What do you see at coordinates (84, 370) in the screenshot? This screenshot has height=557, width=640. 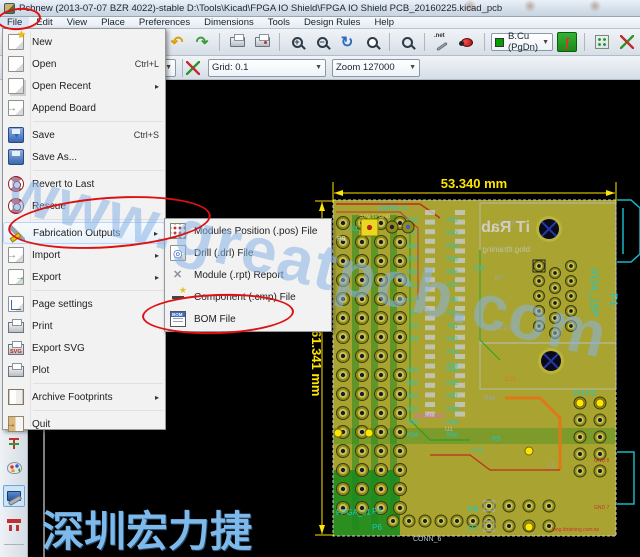 I see `menu-item-plot: Plot` at bounding box center [84, 370].